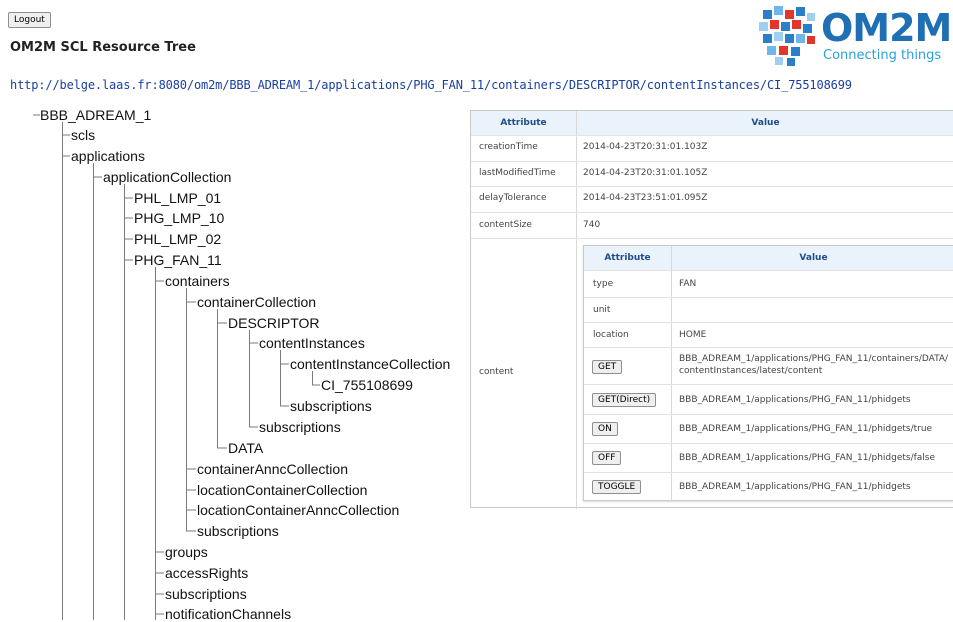 The height and width of the screenshot is (622, 953). Describe the element at coordinates (177, 239) in the screenshot. I see `tree-node-phl-lmp-02: PHL_LMP_02` at that location.